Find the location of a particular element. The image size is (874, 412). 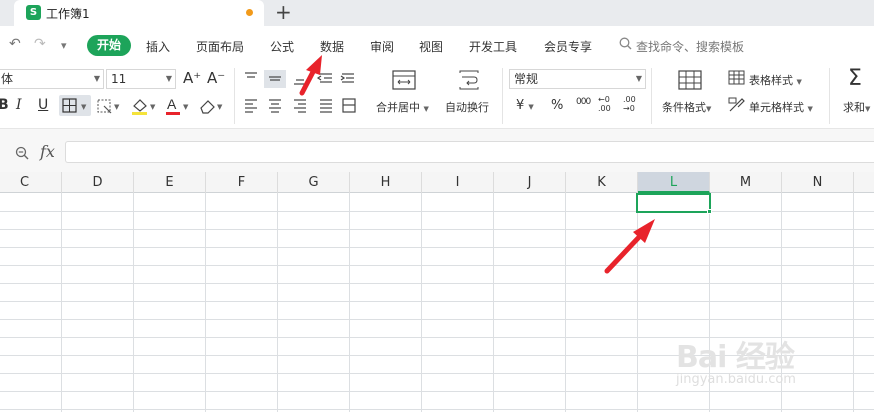

column-header-h: H is located at coordinates (386, 182).